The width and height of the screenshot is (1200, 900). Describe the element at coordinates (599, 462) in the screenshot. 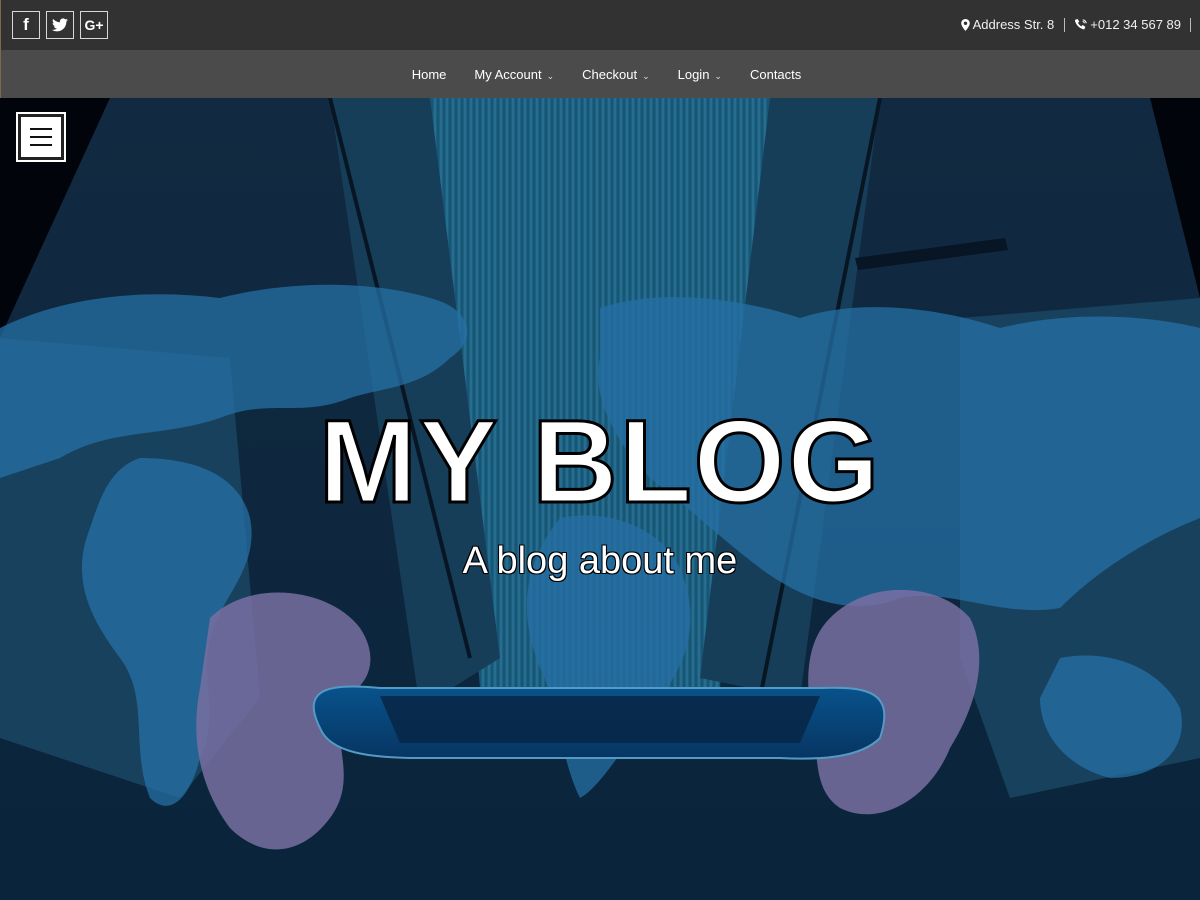

I see `site-title: MY BLOG` at that location.